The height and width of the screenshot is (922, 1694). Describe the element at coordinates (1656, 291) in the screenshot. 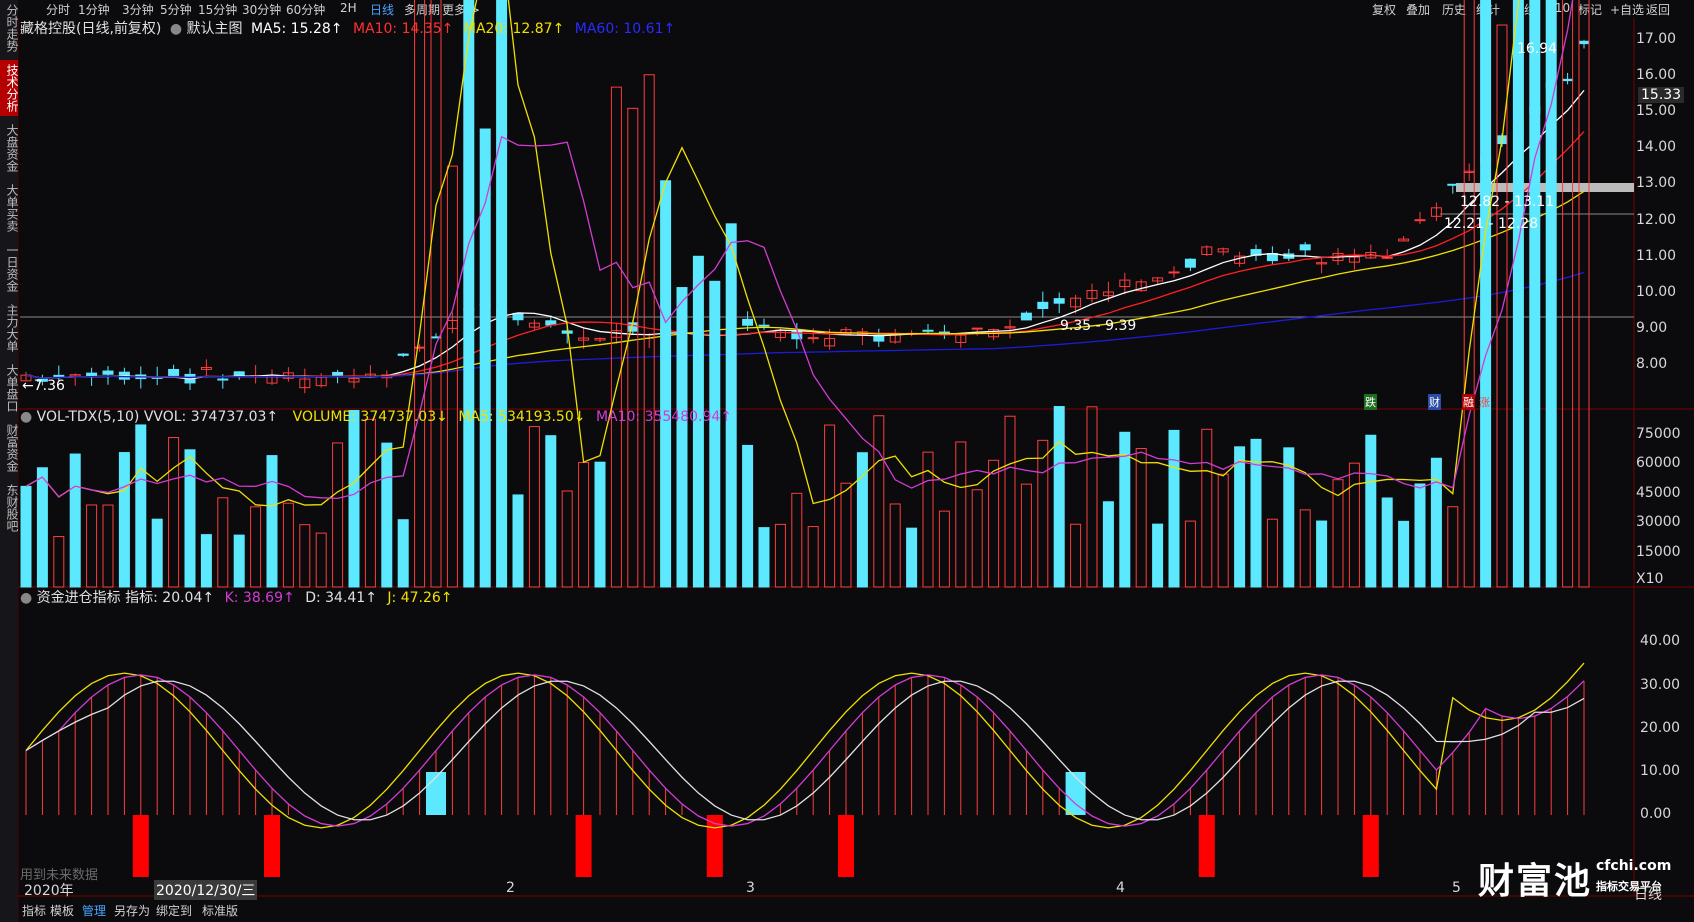

I see `price-tick: 10.00` at that location.